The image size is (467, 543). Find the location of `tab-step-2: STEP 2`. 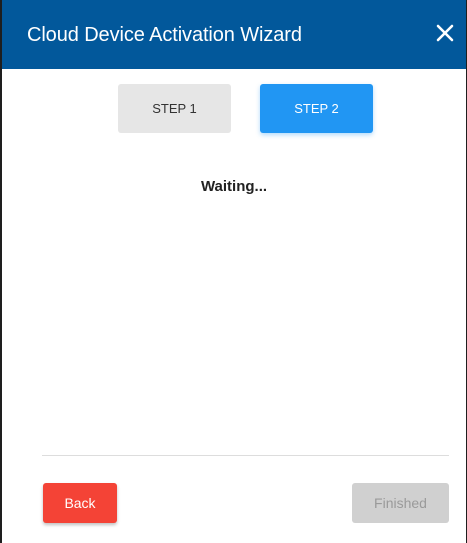

tab-step-2: STEP 2 is located at coordinates (316, 108).